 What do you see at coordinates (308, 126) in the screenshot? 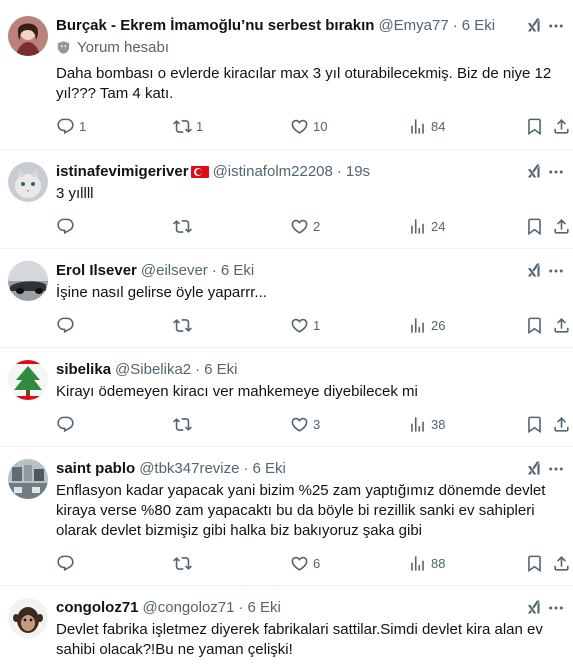
I see `like-button: 10` at bounding box center [308, 126].